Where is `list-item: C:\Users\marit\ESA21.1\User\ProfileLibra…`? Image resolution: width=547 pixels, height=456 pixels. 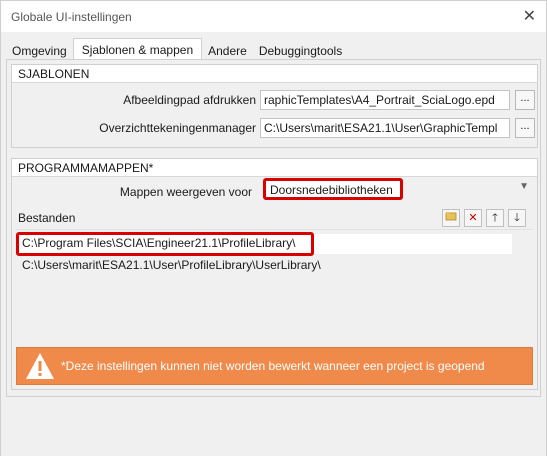 list-item: C:\Users\marit\ESA21.1\User\ProfileLibra… is located at coordinates (171, 266).